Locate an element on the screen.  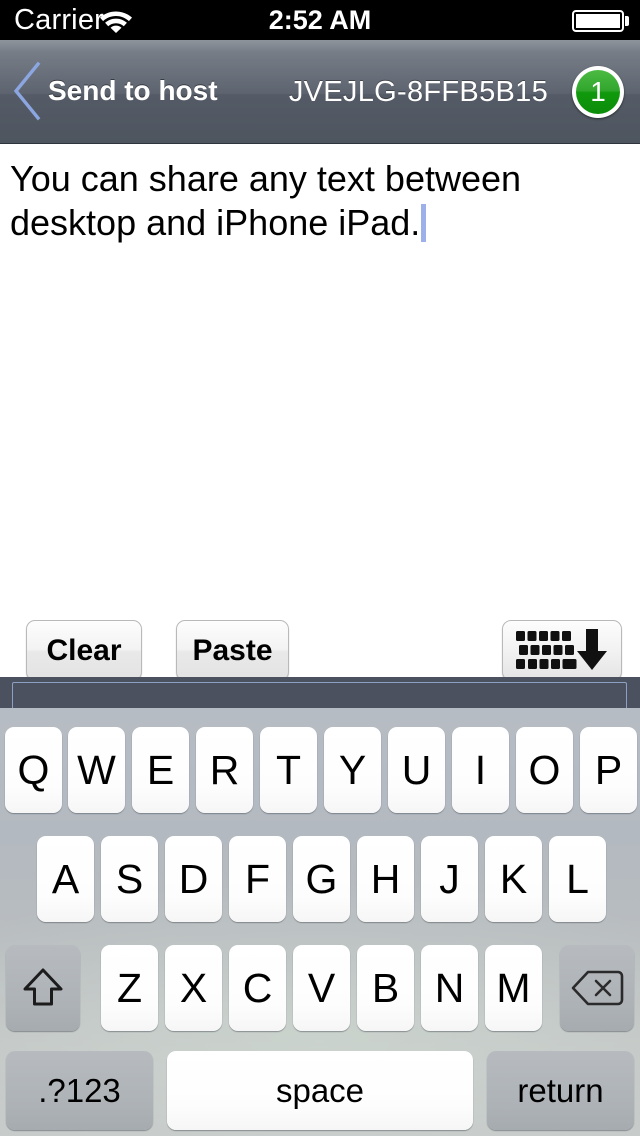
key-m: M is located at coordinates (513, 988).